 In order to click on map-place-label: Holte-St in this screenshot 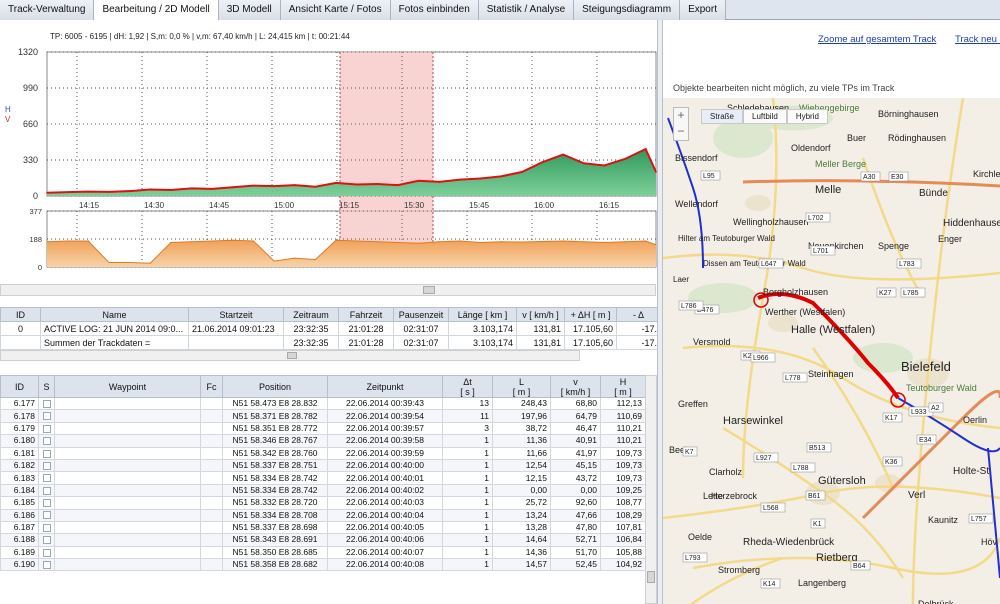, I will do `click(971, 471)`.